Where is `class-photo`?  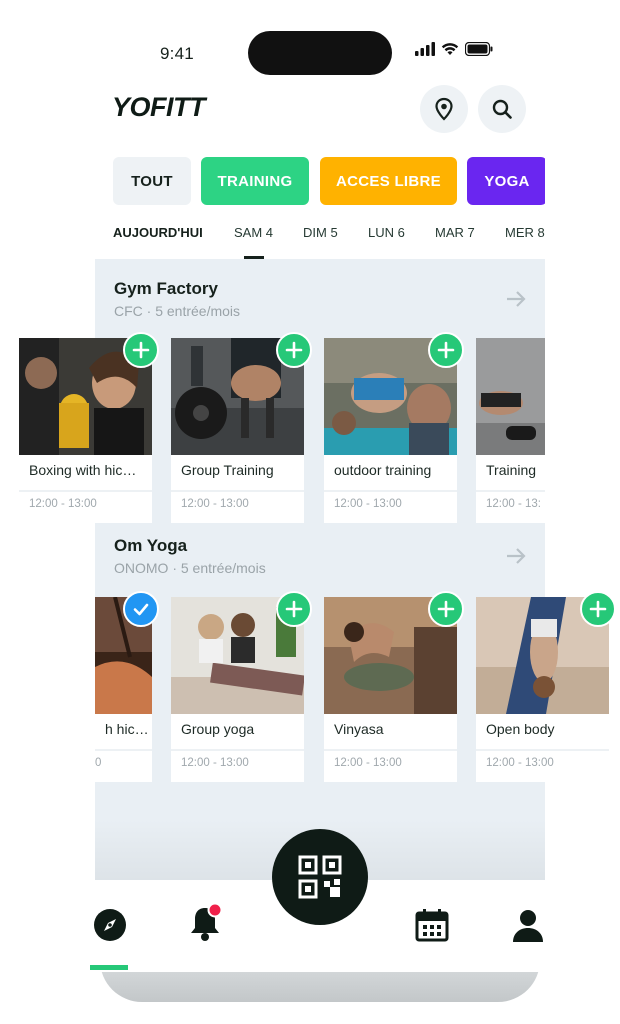
class-photo is located at coordinates (510, 396).